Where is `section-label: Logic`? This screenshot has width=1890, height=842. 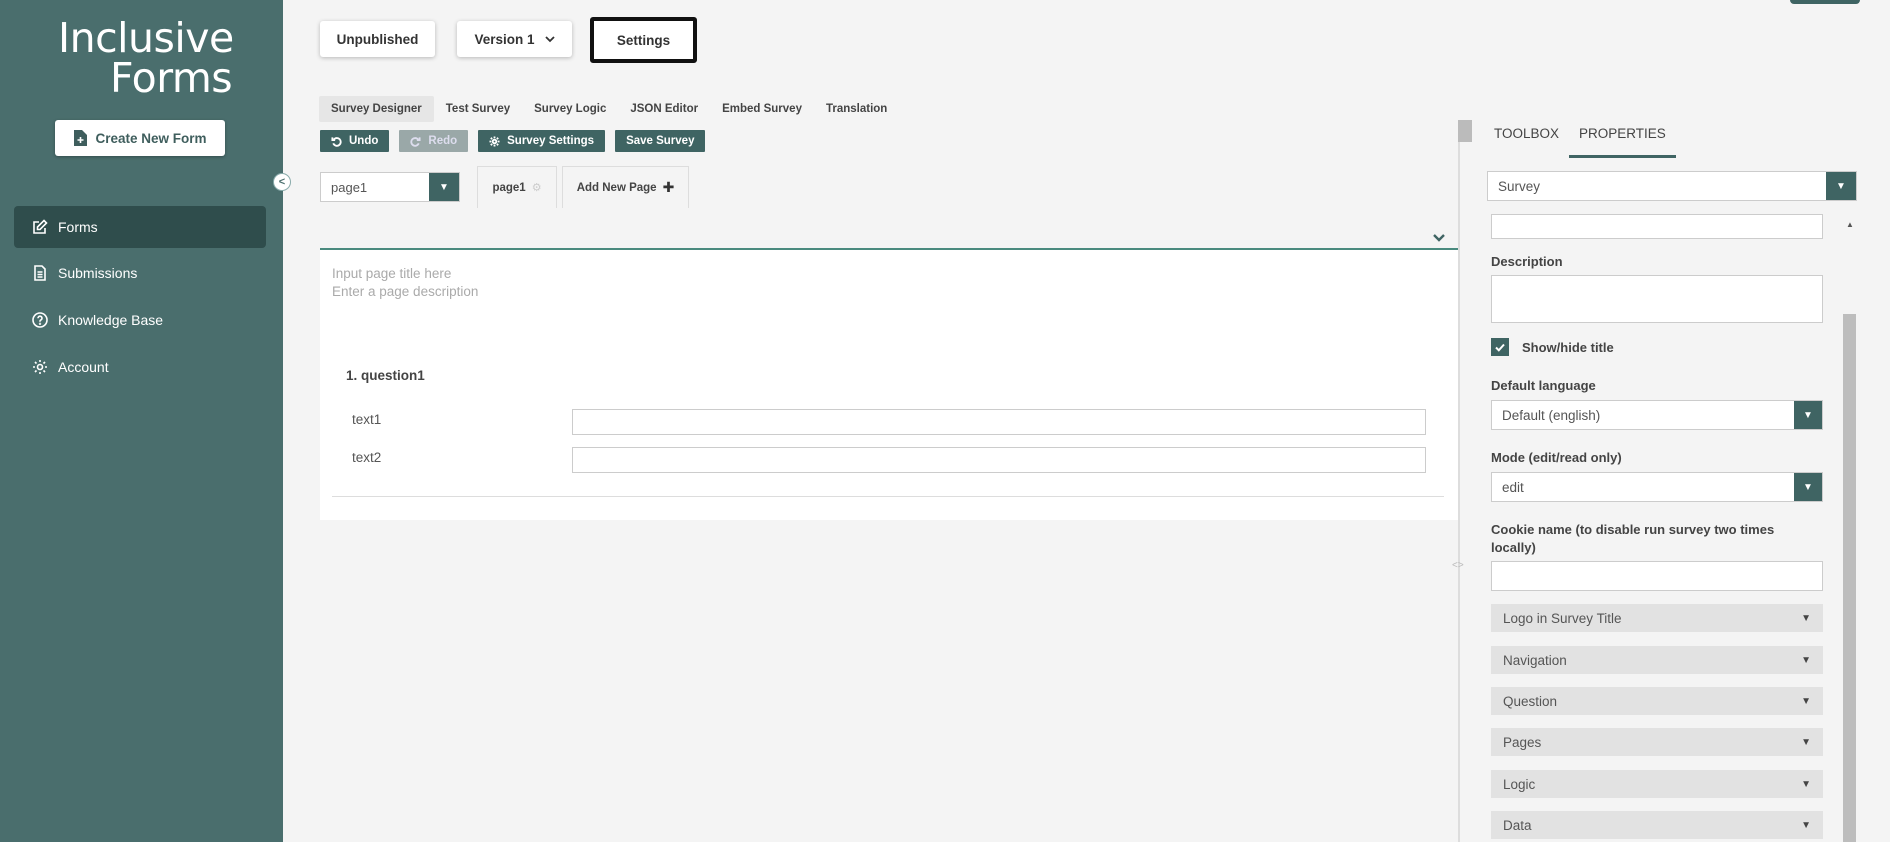 section-label: Logic is located at coordinates (1519, 784).